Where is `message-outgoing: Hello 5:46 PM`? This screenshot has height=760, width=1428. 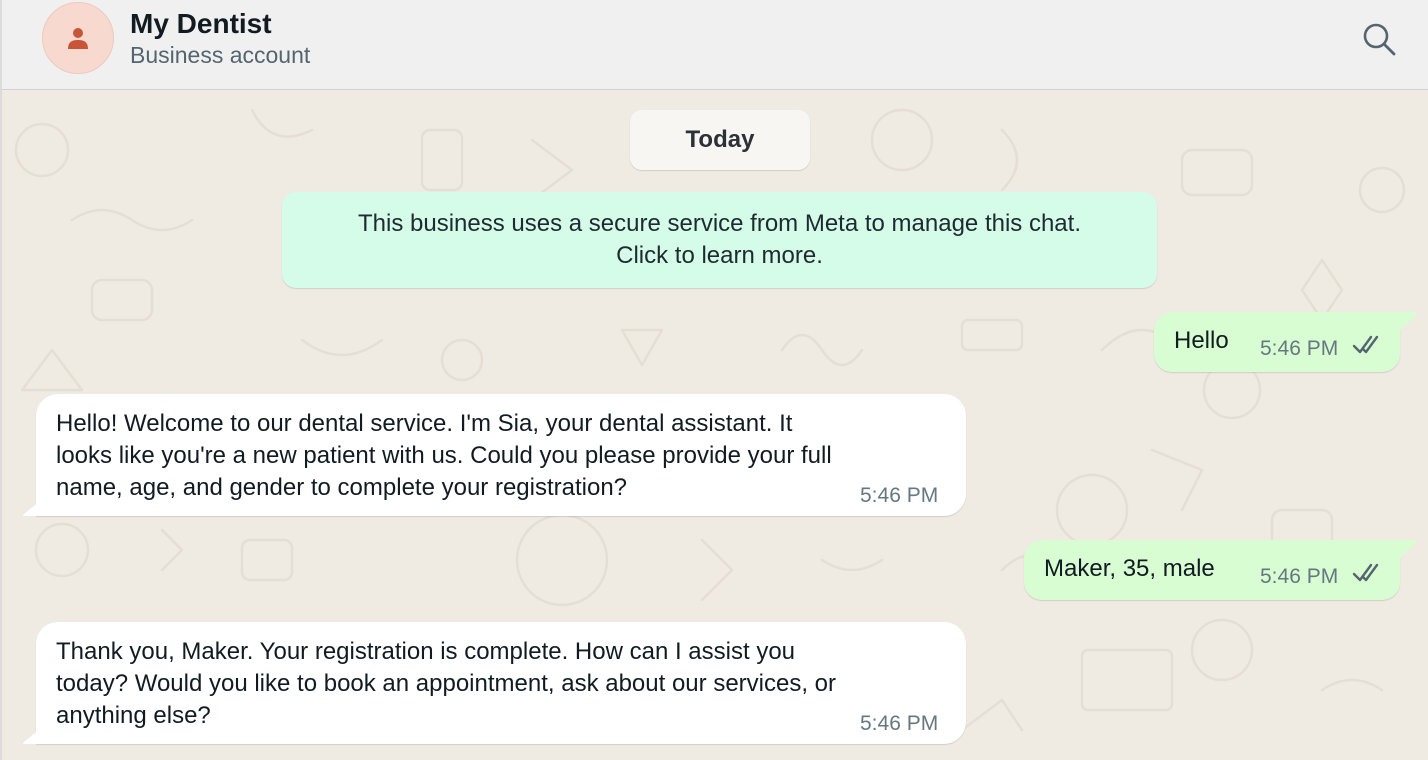
message-outgoing: Hello 5:46 PM is located at coordinates (1285, 342).